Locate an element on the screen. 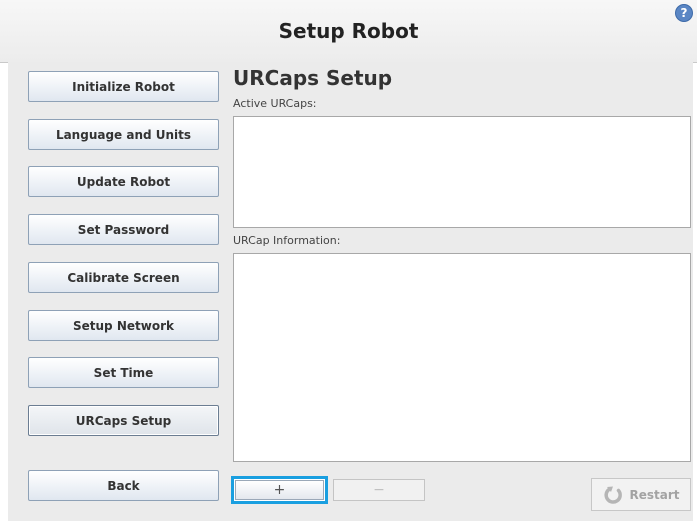  restart-icon is located at coordinates (613, 495).